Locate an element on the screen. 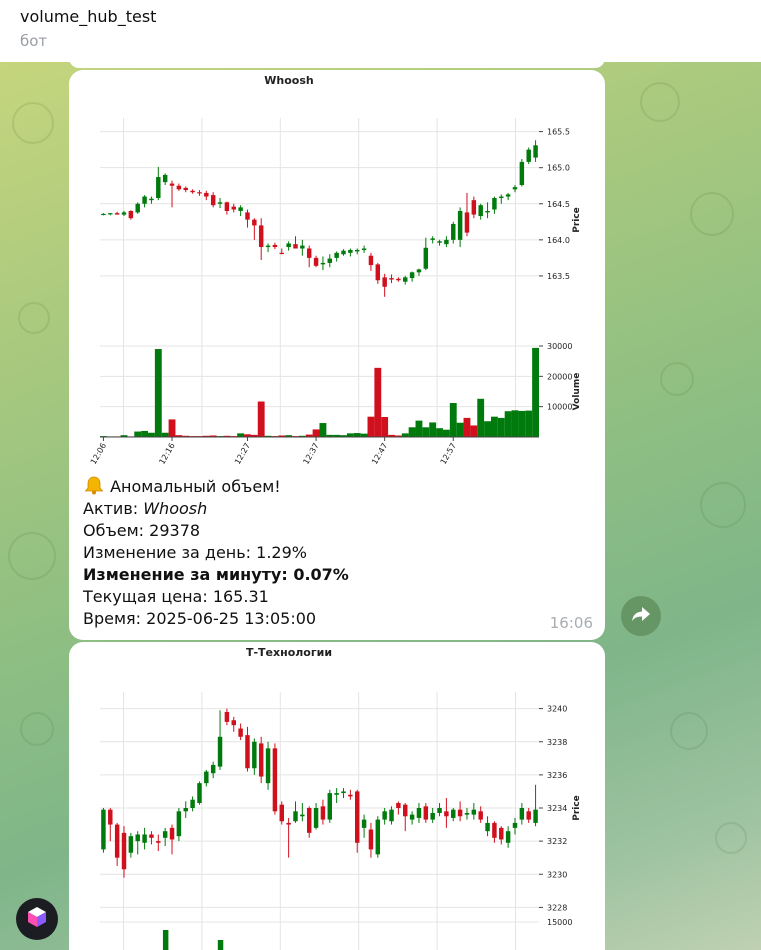 The height and width of the screenshot is (950, 761). cube-icon is located at coordinates (37, 919).